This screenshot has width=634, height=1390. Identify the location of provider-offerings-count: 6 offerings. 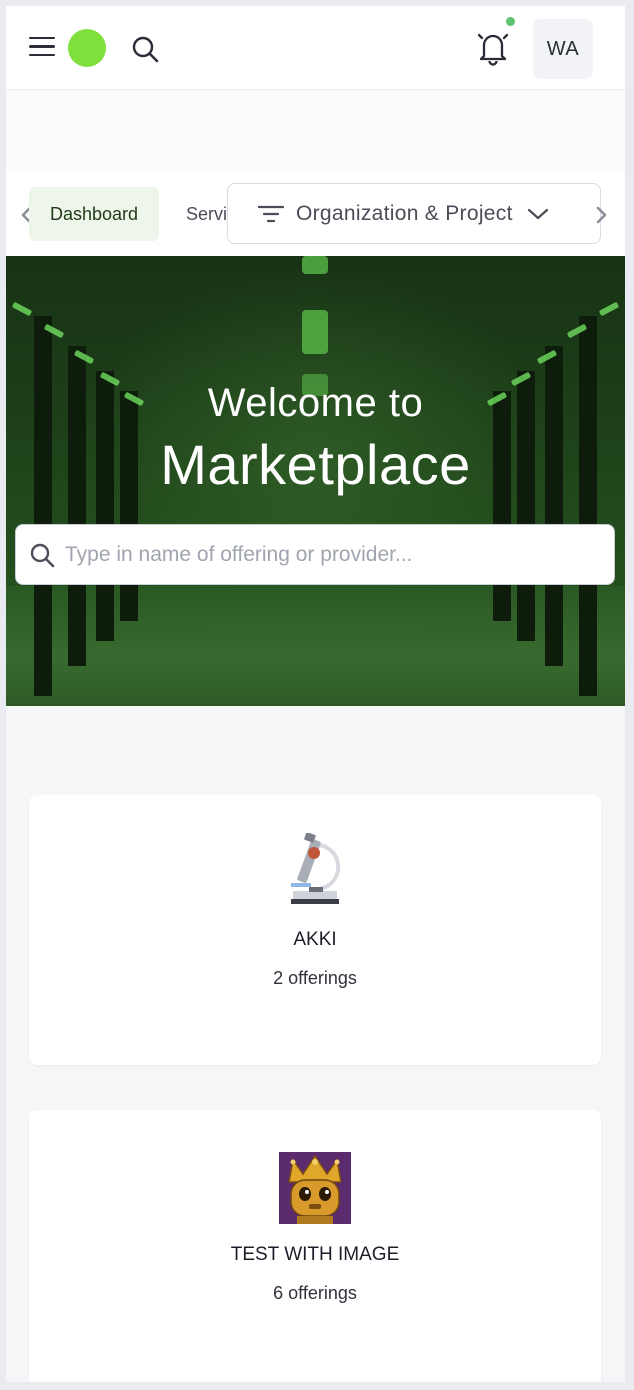
(315, 1293).